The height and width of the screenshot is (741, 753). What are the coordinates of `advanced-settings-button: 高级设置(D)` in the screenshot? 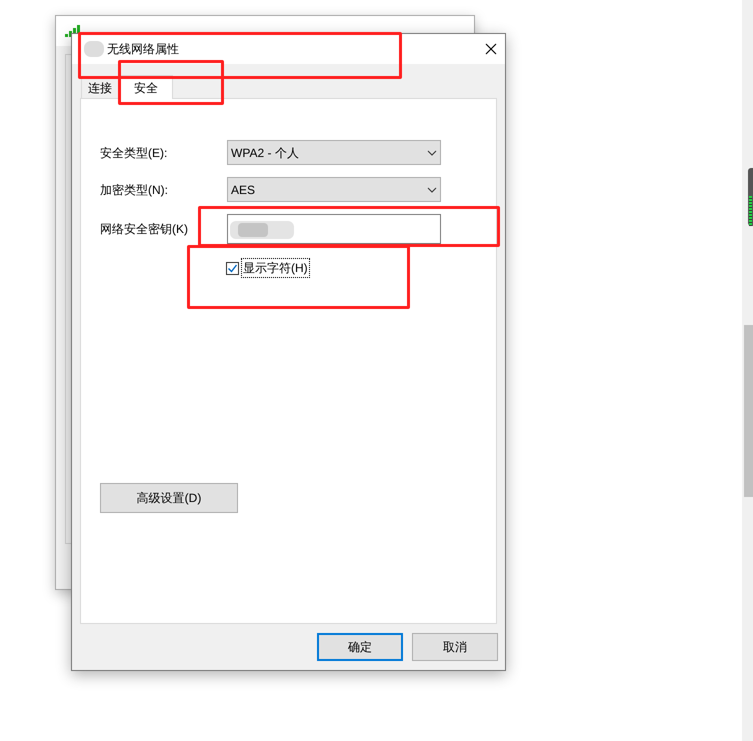 It's located at (169, 498).